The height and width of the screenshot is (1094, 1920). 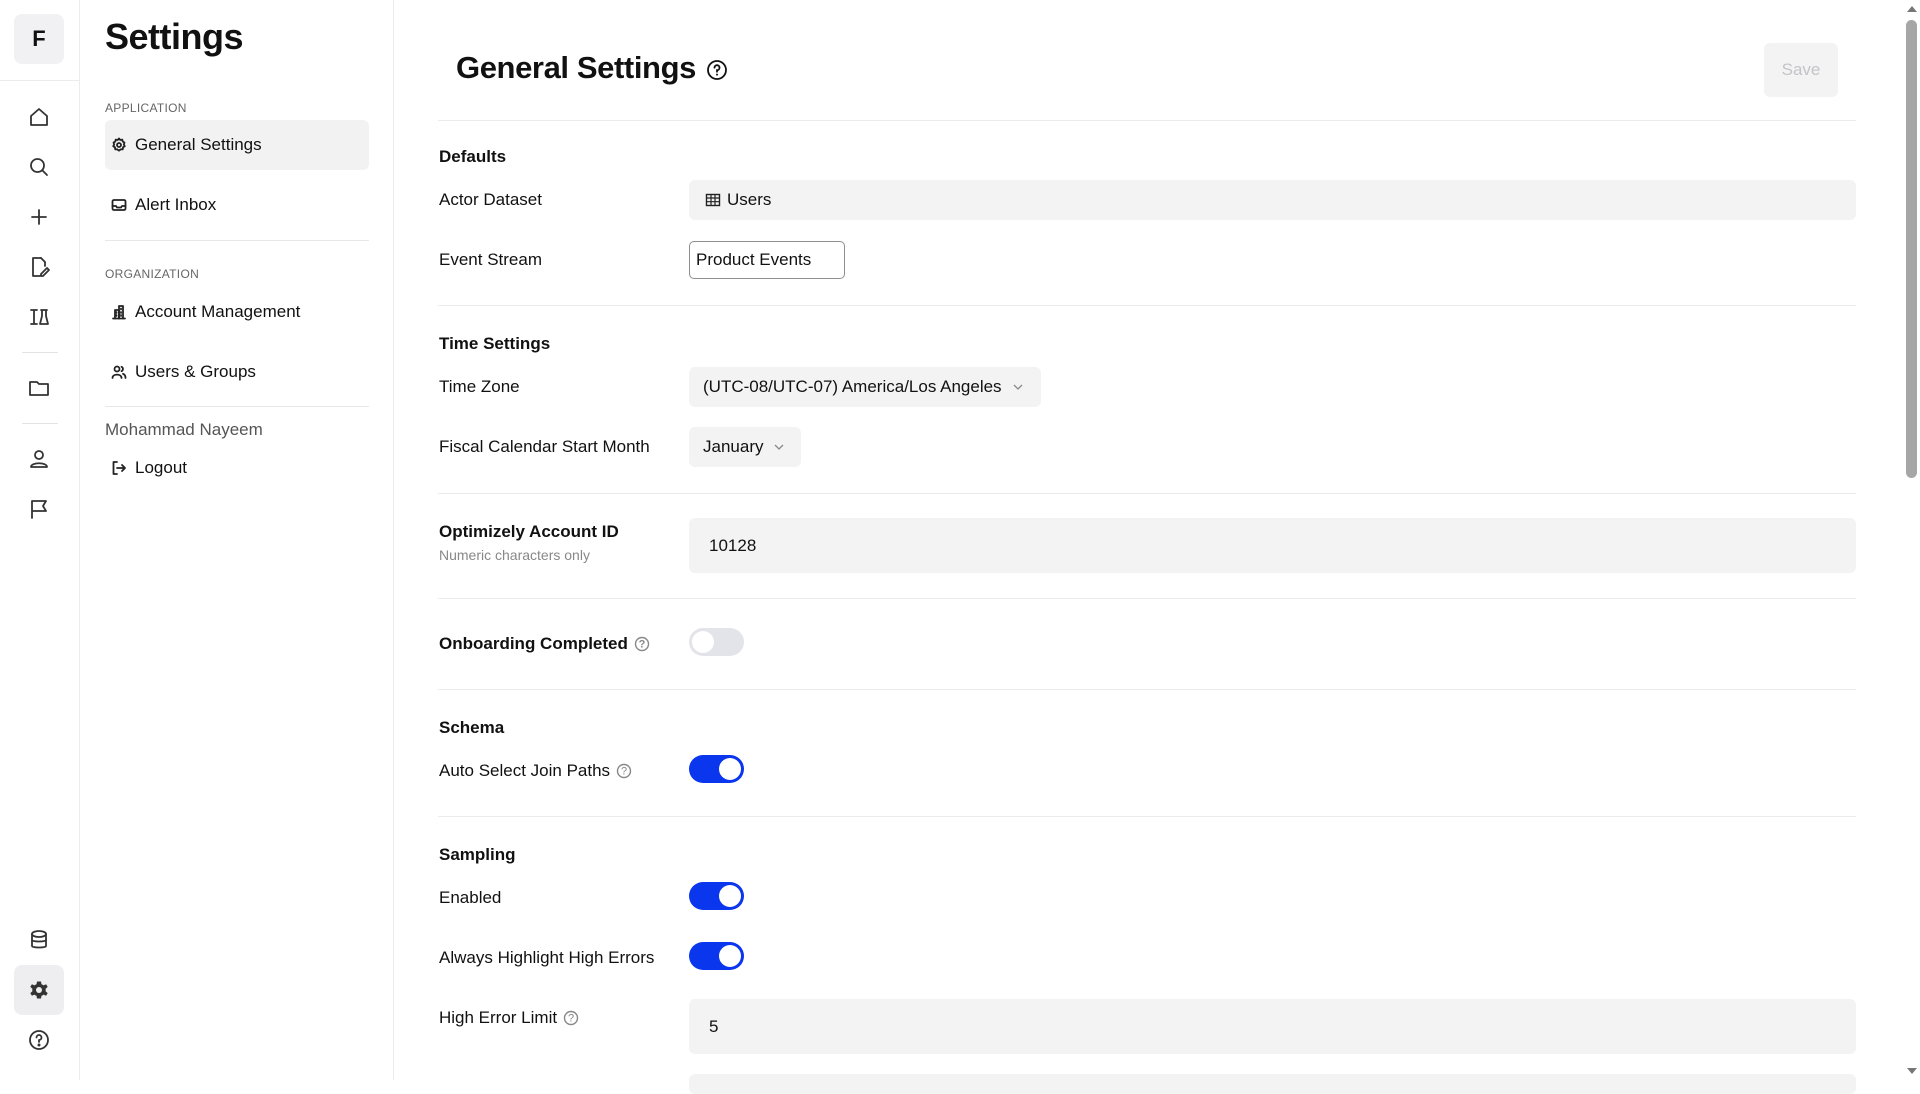 I want to click on event-stream-value: Product Events, so click(x=754, y=259).